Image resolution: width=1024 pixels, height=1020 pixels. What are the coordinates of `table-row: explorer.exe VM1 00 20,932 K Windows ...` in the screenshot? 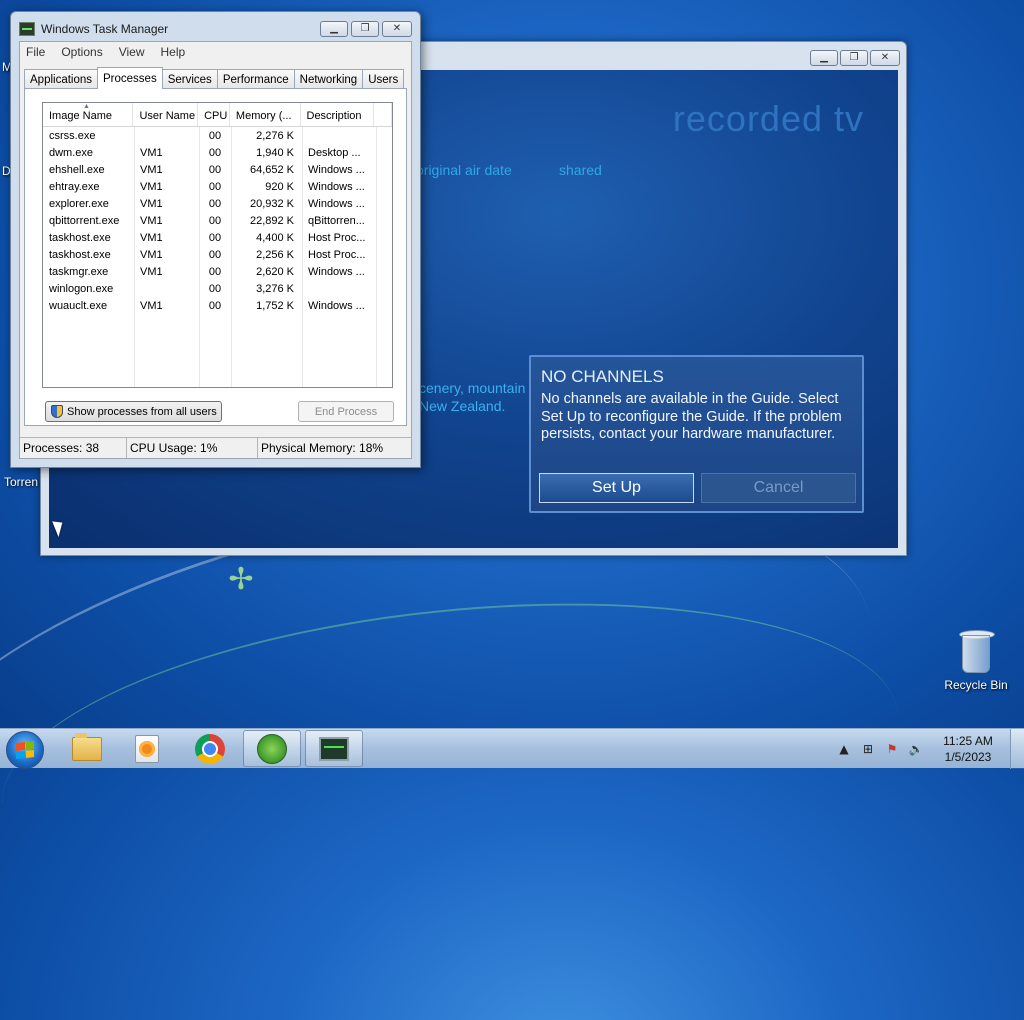 It's located at (217, 203).